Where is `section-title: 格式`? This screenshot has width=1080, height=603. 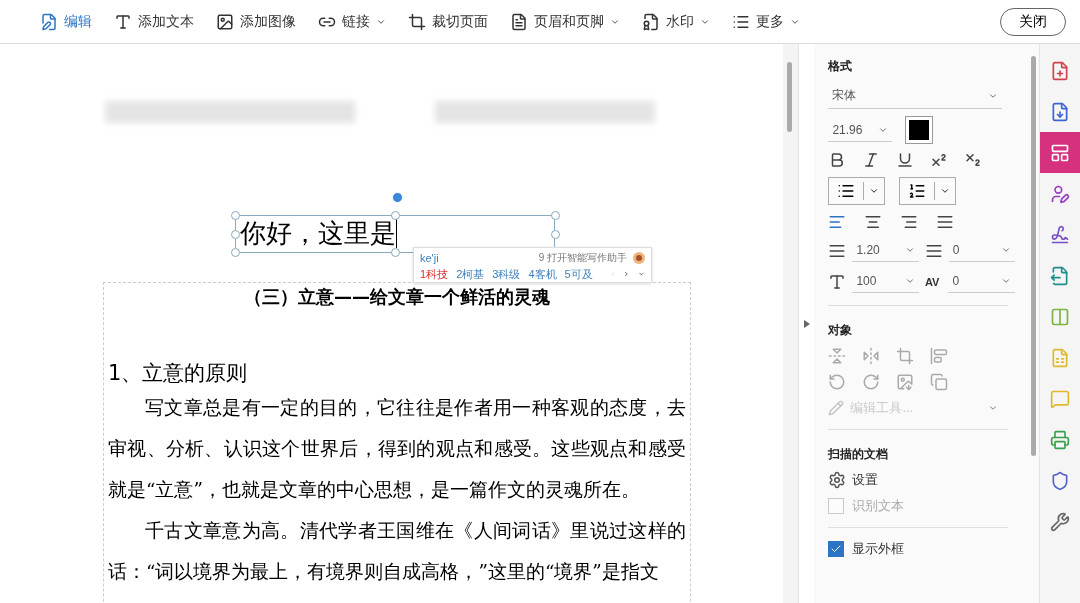
section-title: 格式 is located at coordinates (841, 66).